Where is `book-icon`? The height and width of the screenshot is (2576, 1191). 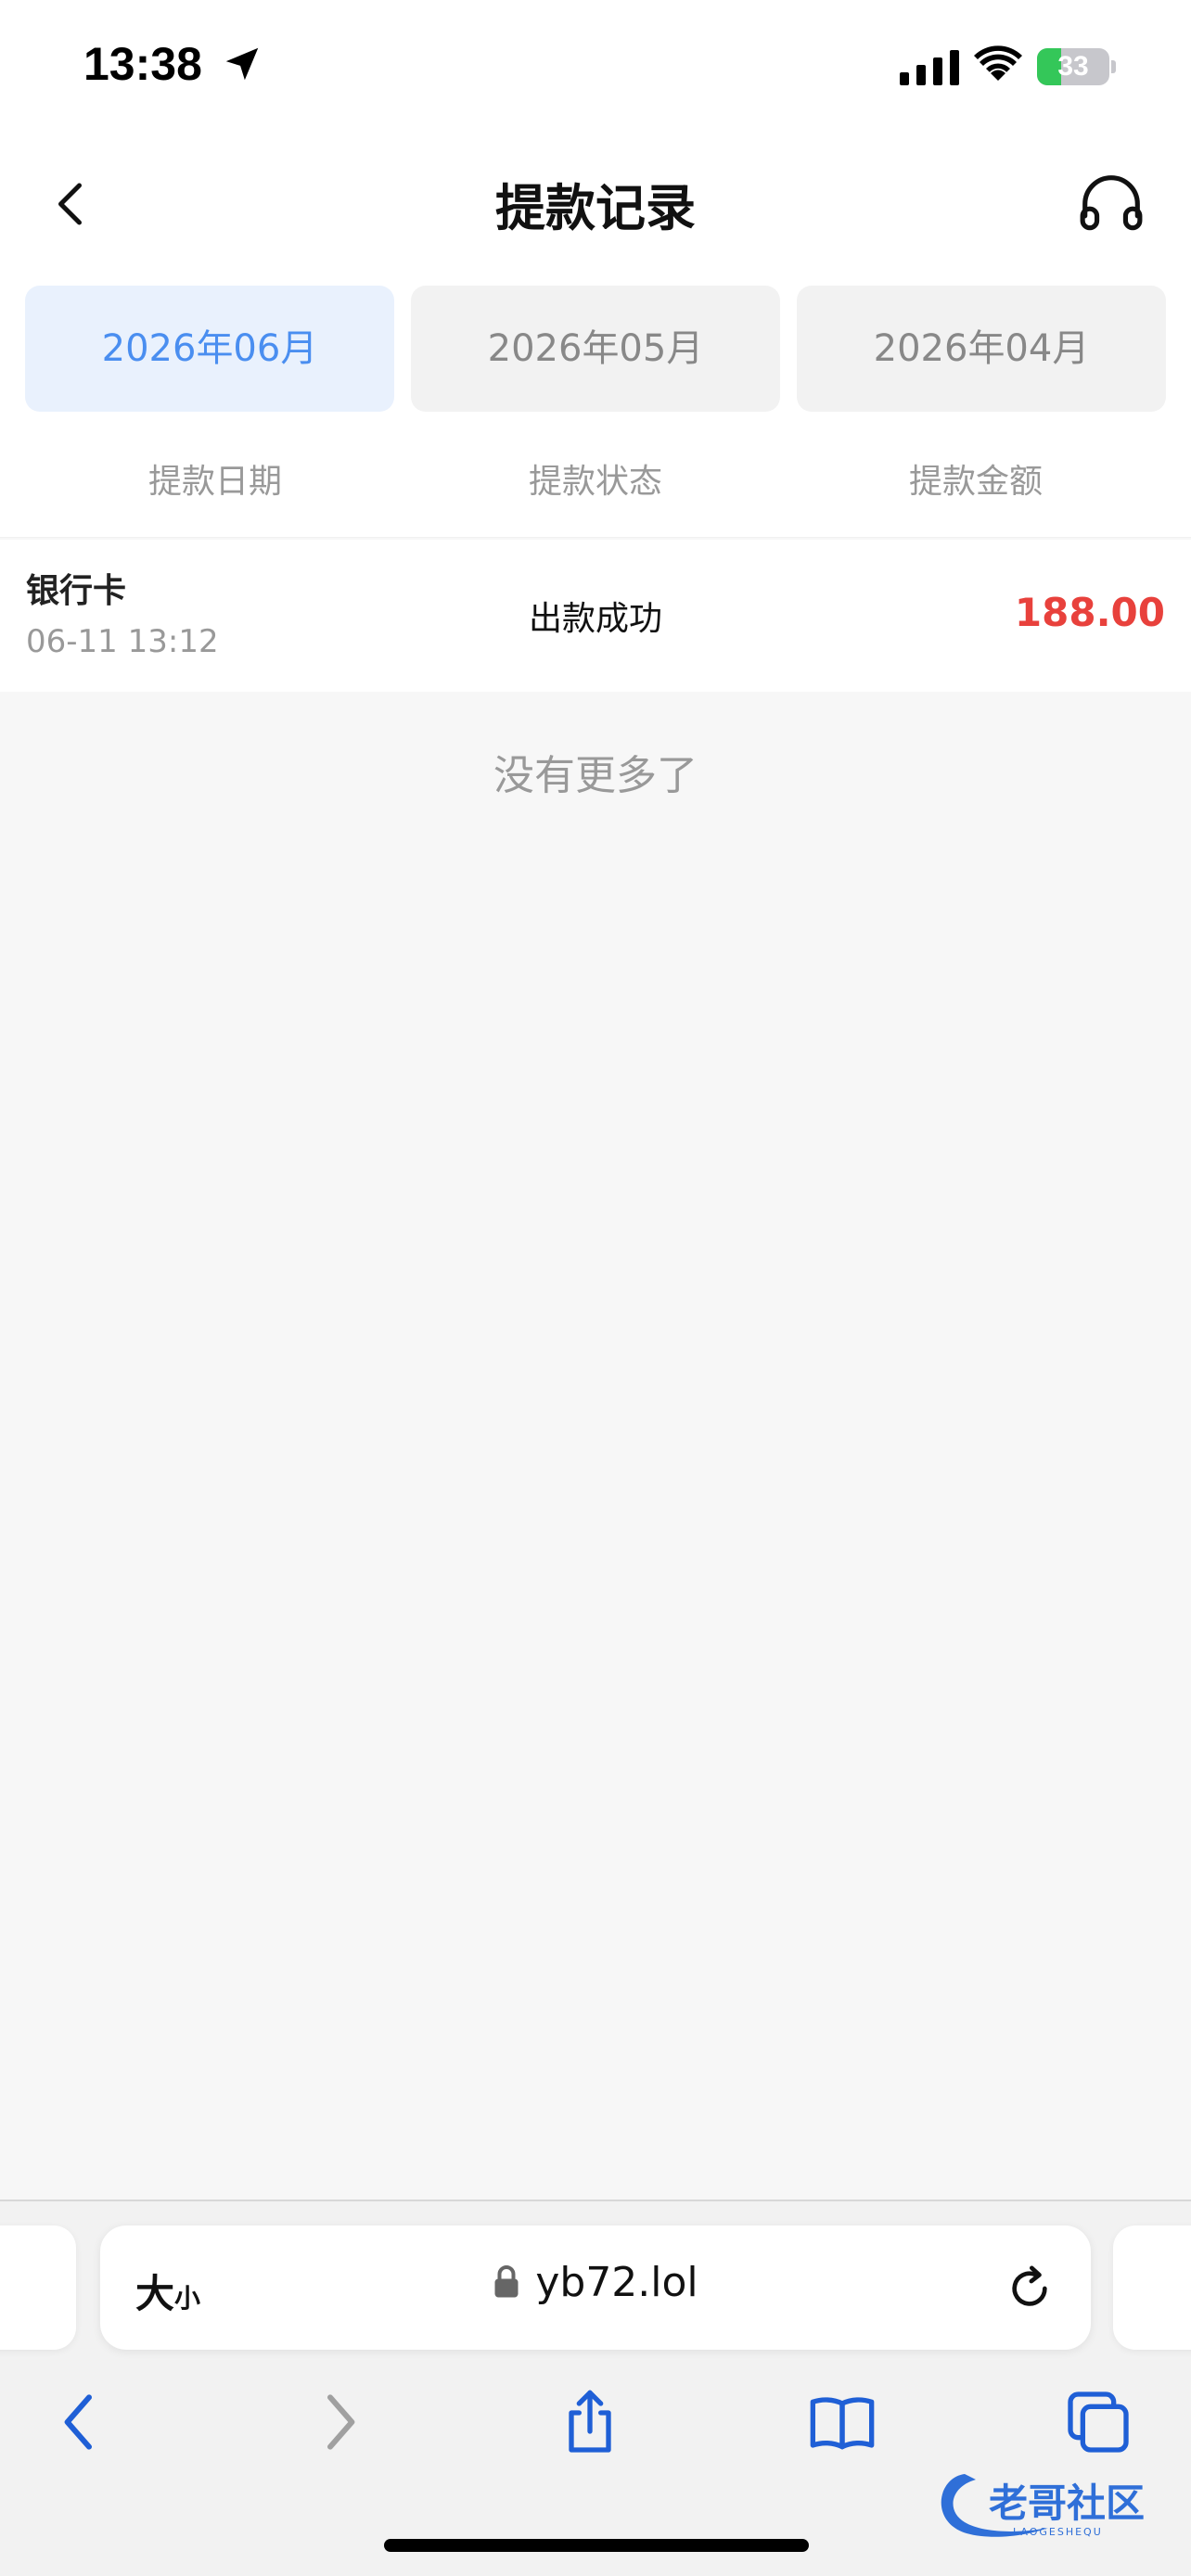 book-icon is located at coordinates (842, 2423).